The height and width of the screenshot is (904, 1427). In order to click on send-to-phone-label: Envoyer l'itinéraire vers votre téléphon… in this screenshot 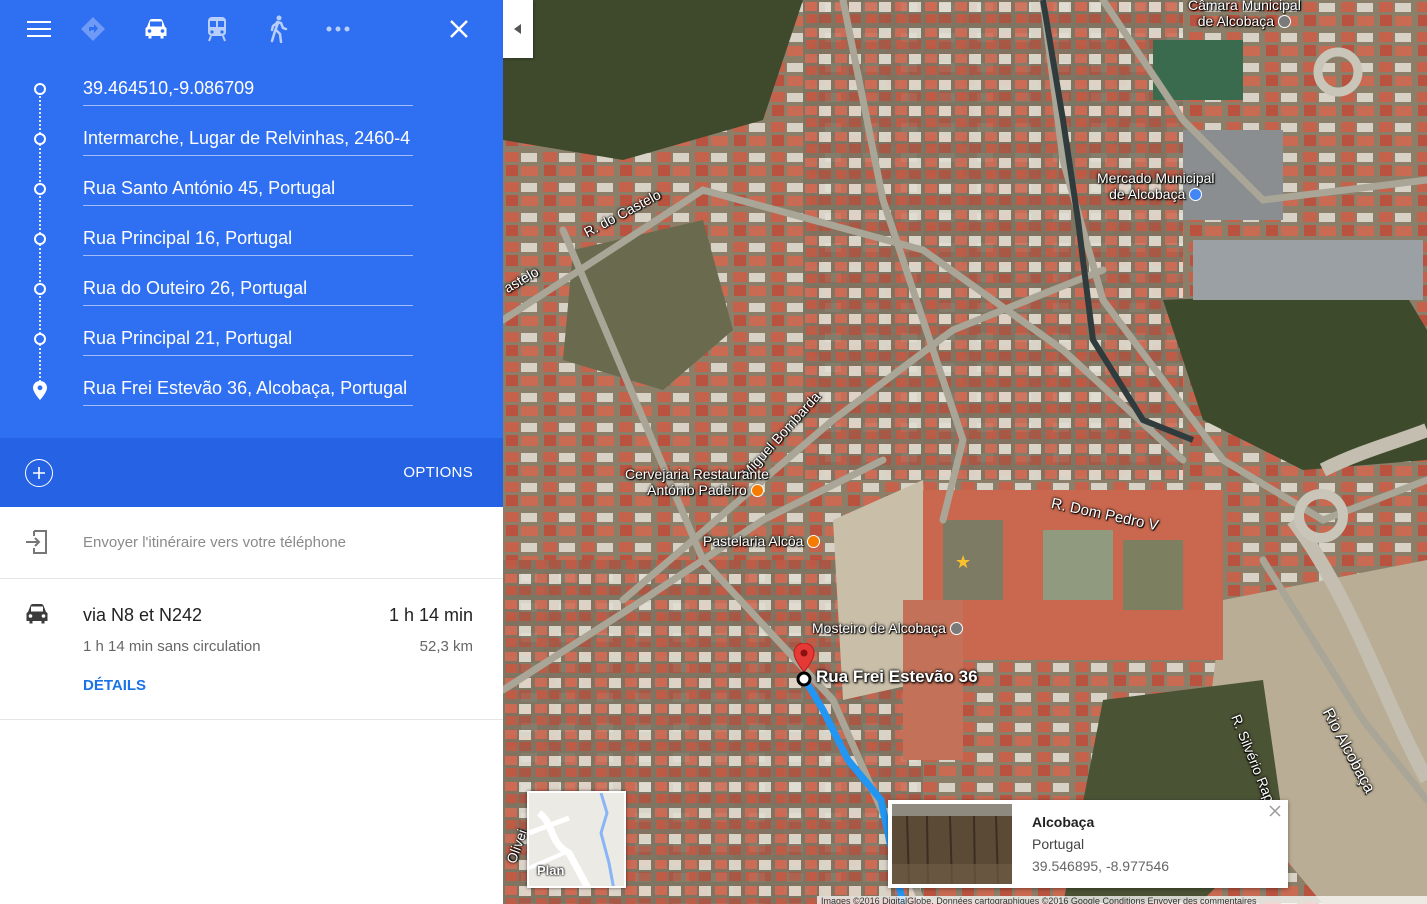, I will do `click(214, 542)`.